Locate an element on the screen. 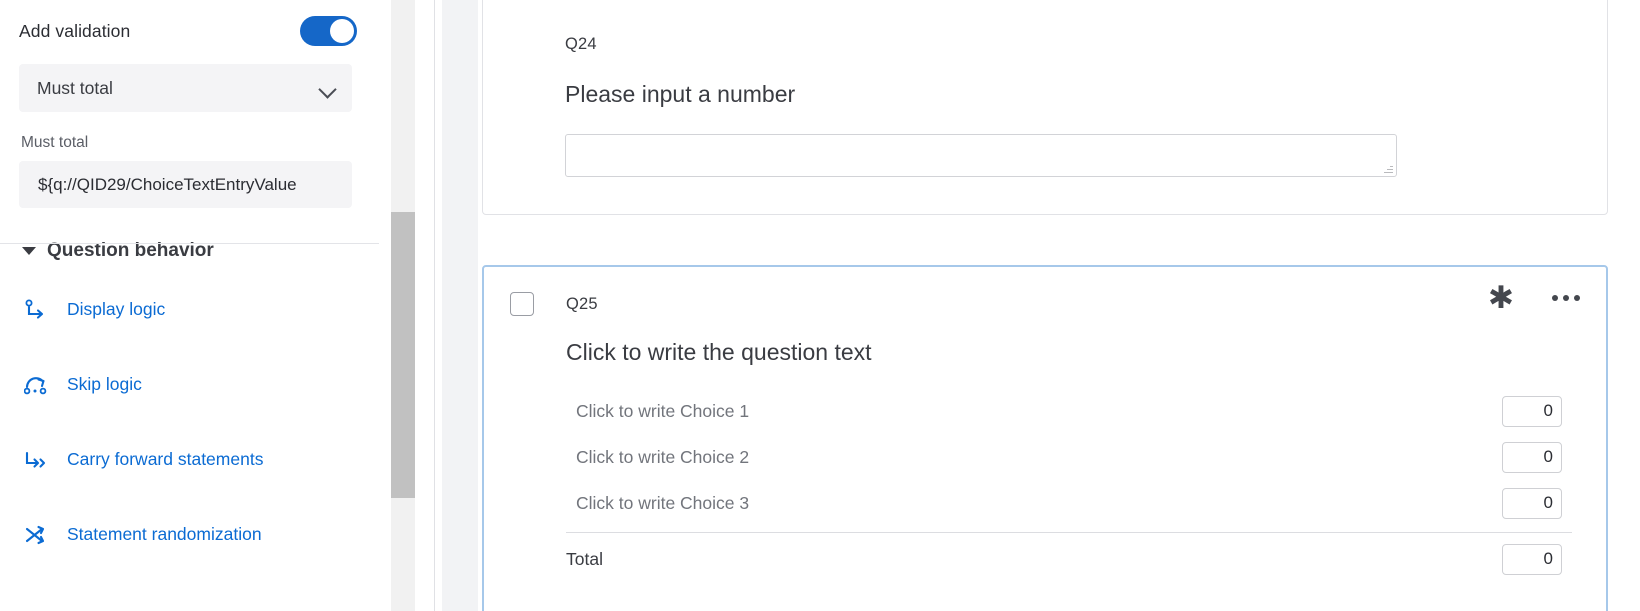 Image resolution: width=1640 pixels, height=611 pixels. panel-divider is located at coordinates (189, 243).